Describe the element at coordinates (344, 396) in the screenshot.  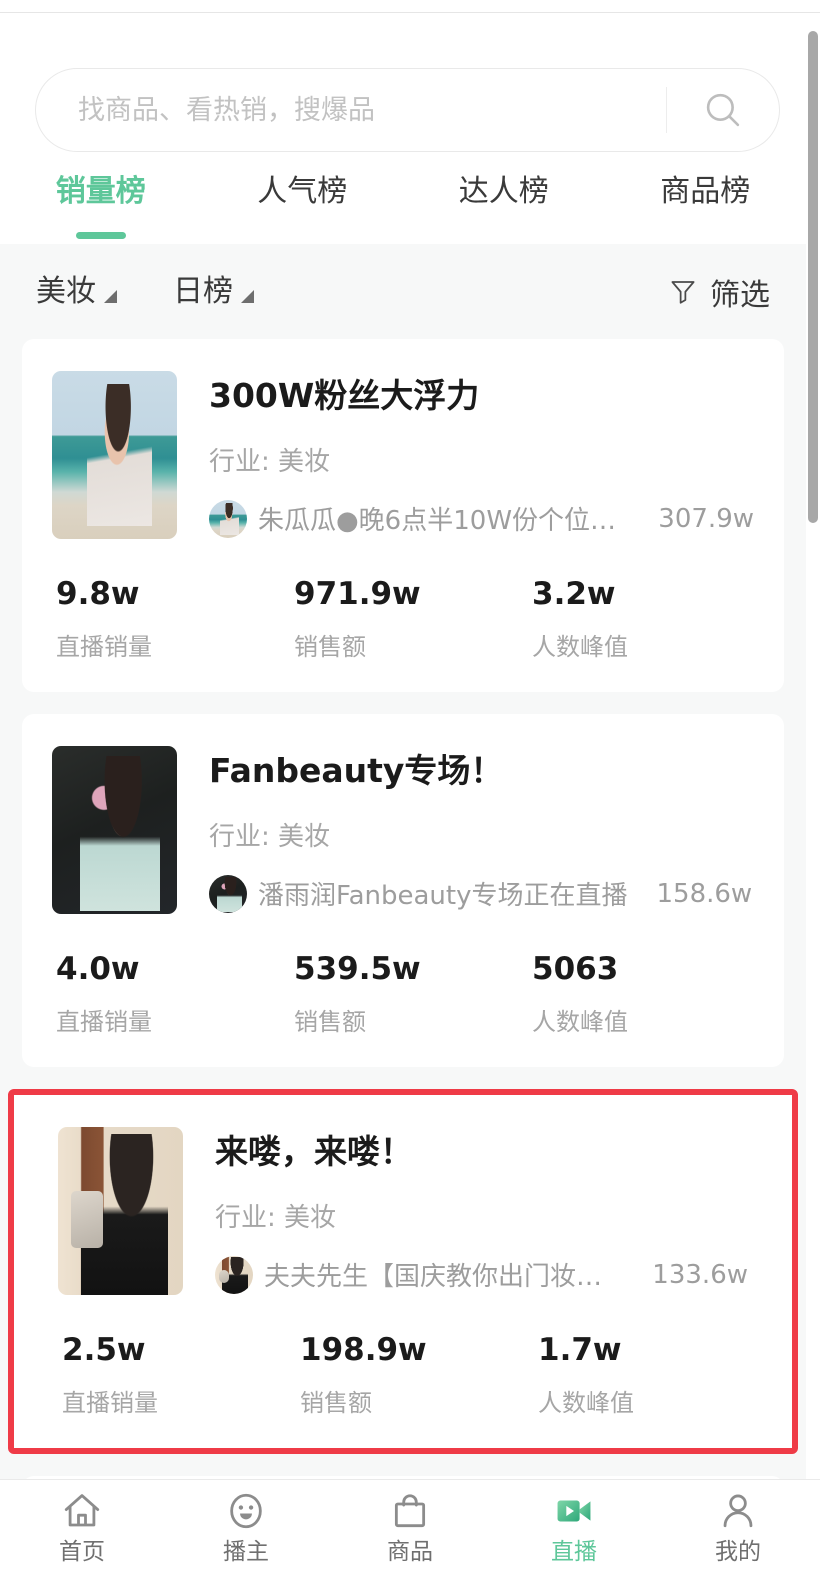
I see `card-title: 300W粉丝大浮力` at that location.